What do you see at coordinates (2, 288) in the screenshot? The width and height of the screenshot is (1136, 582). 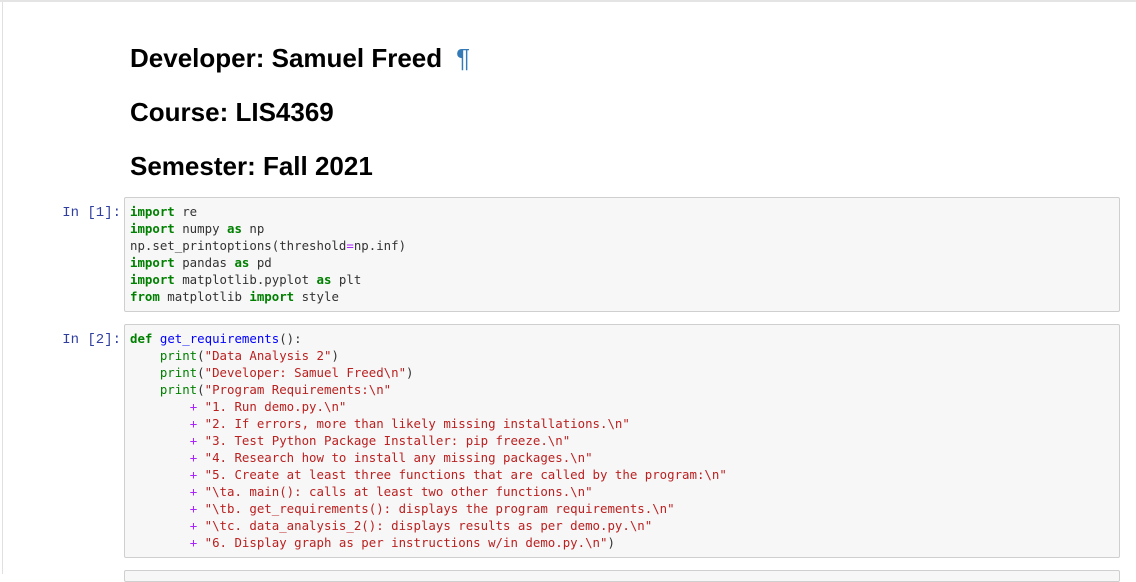 I see `notebook-left-border` at bounding box center [2, 288].